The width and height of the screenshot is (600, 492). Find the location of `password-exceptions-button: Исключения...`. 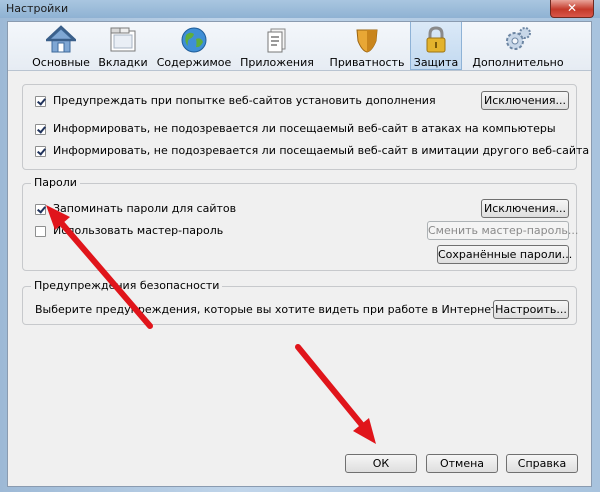

password-exceptions-button: Исключения... is located at coordinates (525, 208).